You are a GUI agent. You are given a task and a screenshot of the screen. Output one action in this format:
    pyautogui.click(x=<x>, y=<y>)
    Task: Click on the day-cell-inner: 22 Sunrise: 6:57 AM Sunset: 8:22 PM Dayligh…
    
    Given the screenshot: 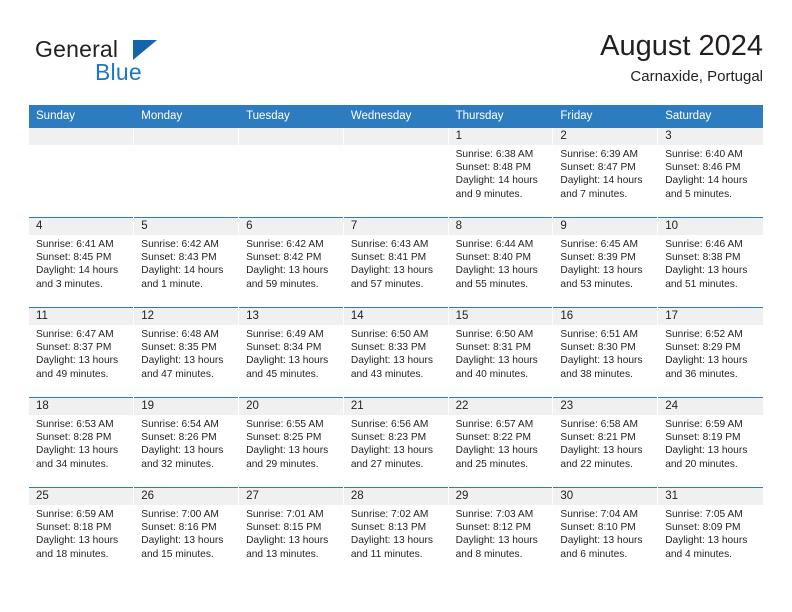 What is the action you would take?
    pyautogui.click(x=500, y=442)
    